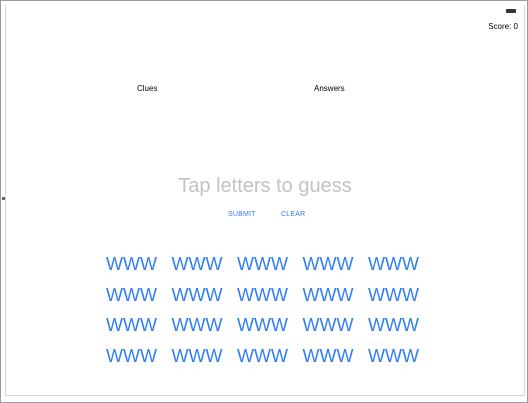 The image size is (528, 403). I want to click on letter-button-15: WWW, so click(401, 325).